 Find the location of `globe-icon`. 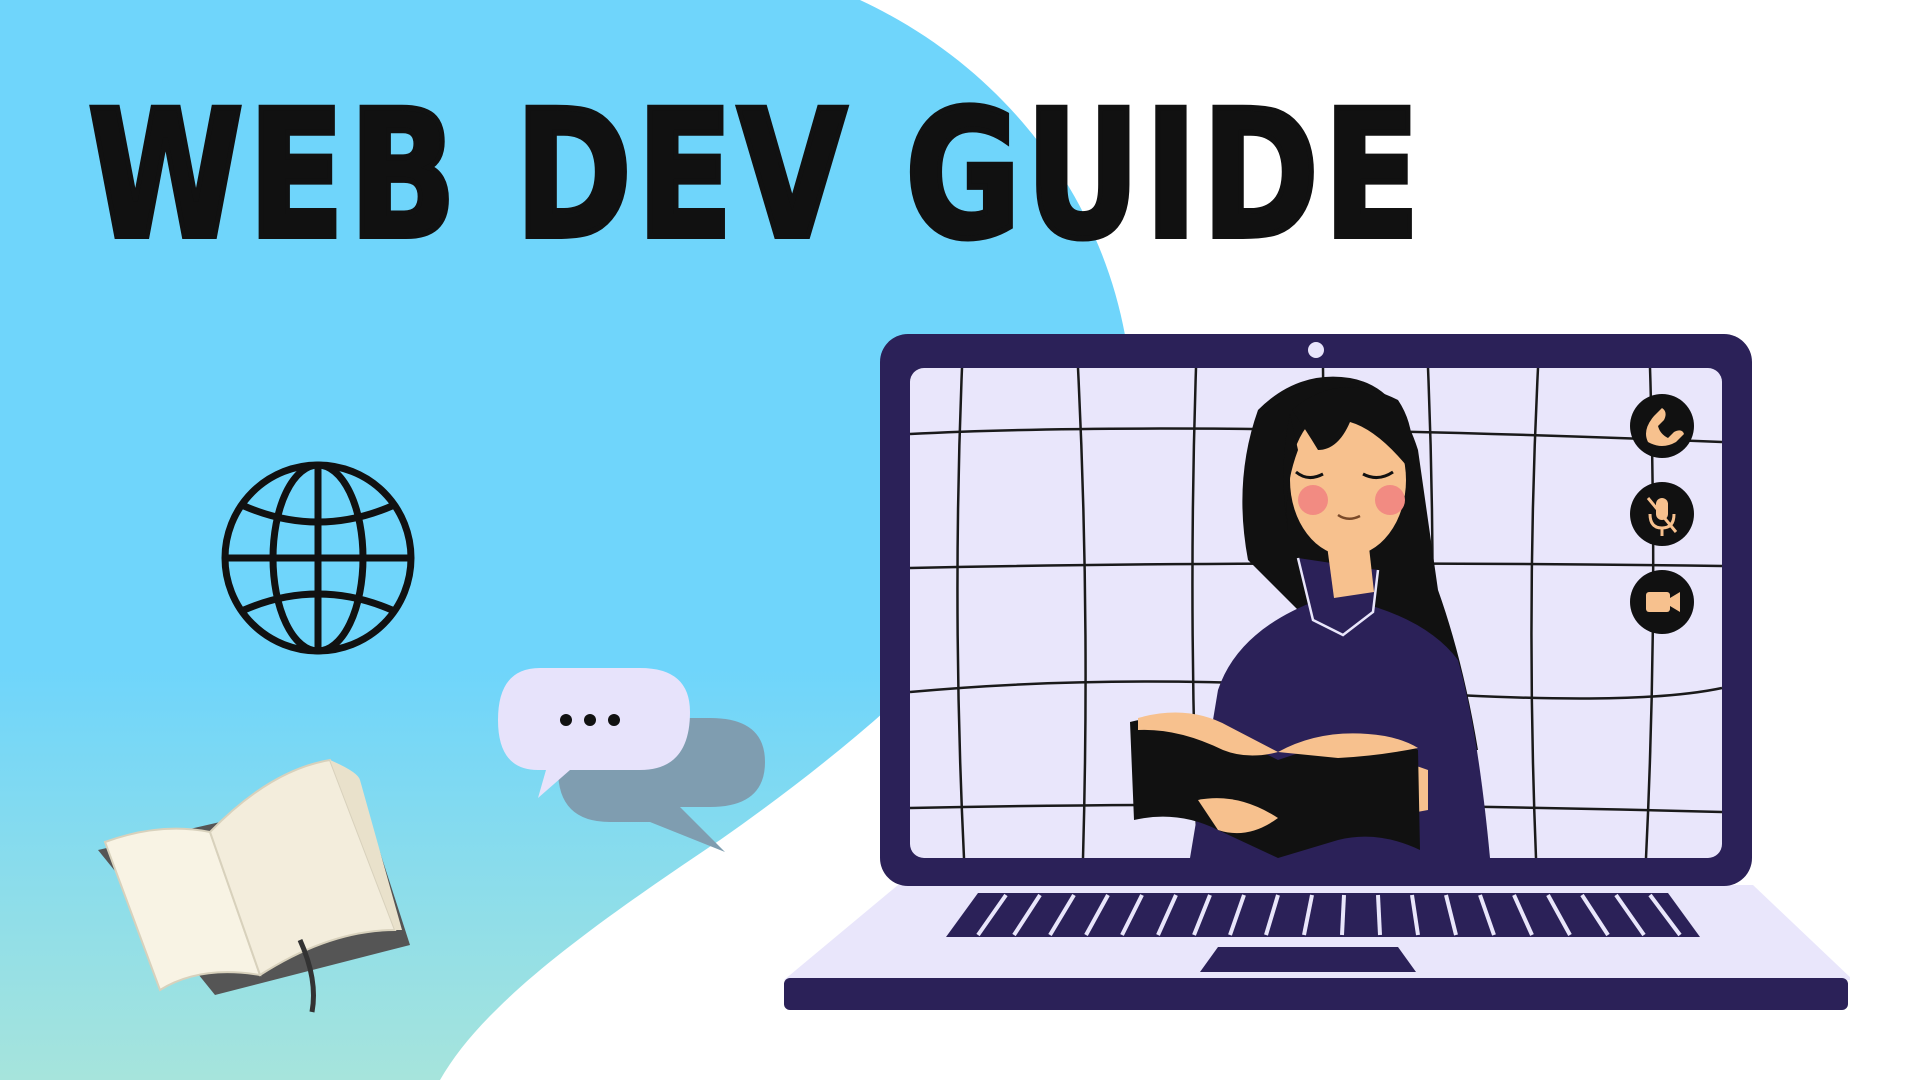

globe-icon is located at coordinates (318, 558).